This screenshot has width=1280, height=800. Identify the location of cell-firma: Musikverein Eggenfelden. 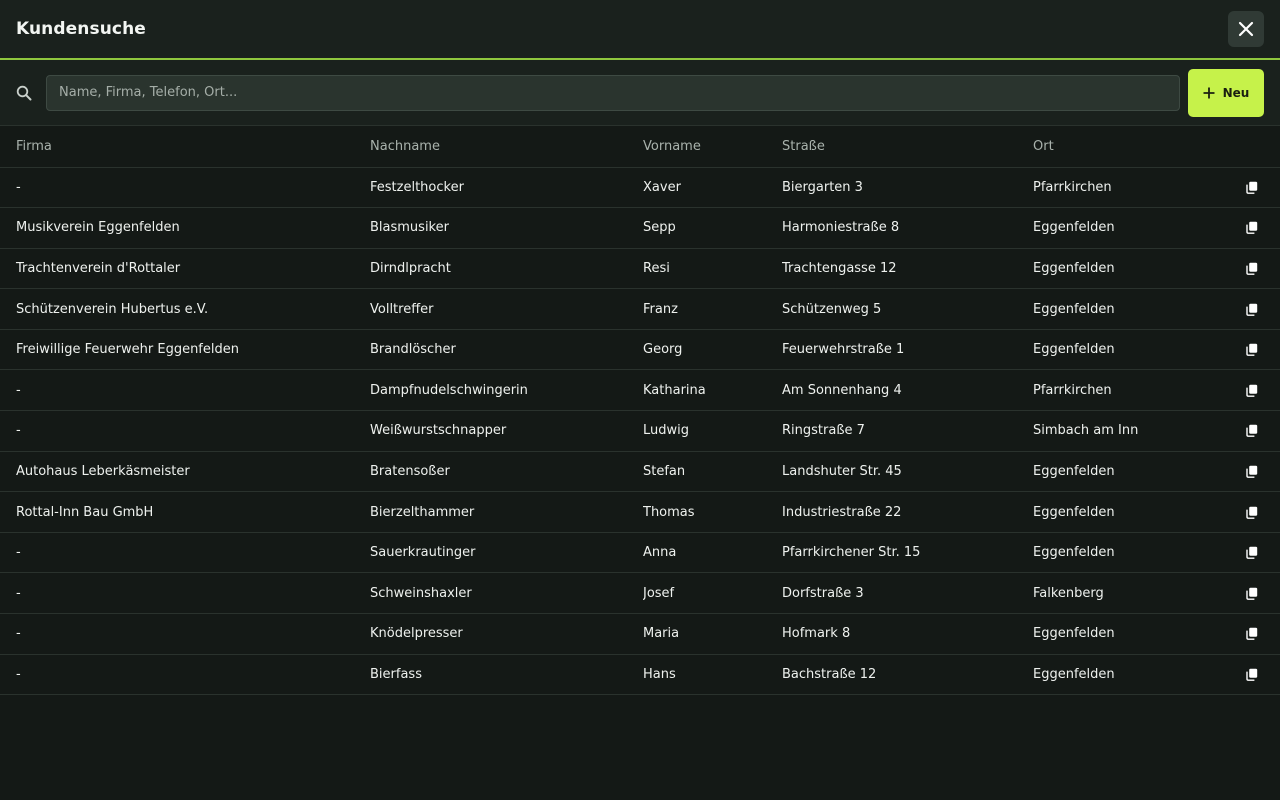
(185, 228).